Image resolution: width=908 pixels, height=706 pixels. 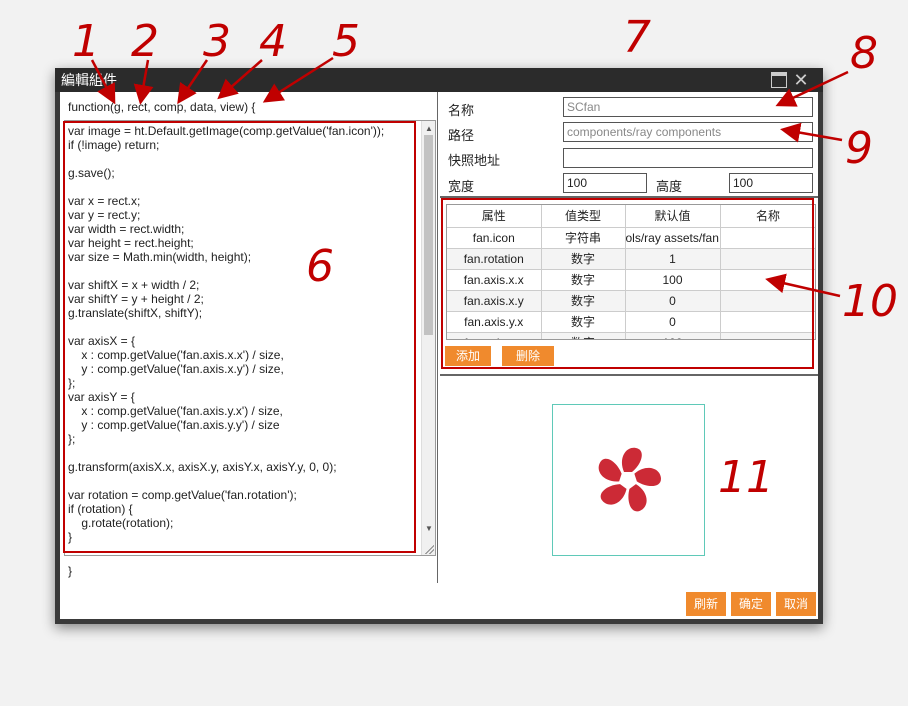 I want to click on code-line: var x = rect.x;, so click(x=243, y=201).